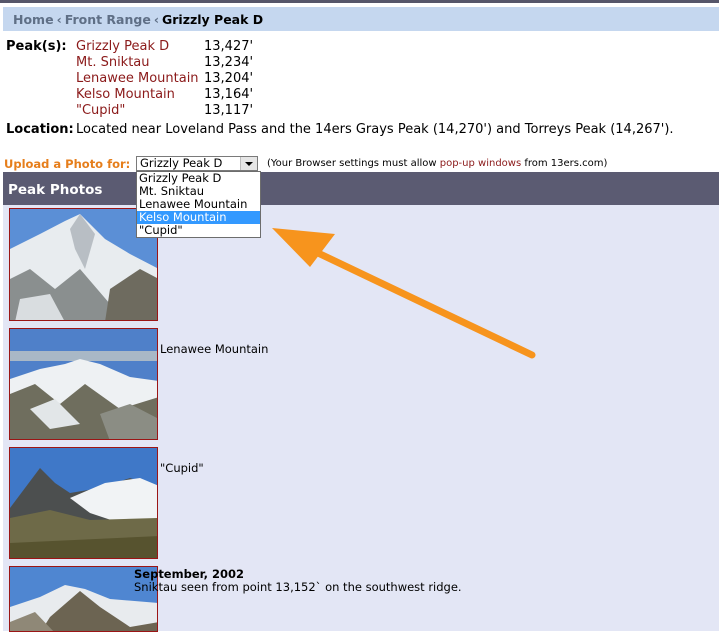 Image resolution: width=719 pixels, height=632 pixels. What do you see at coordinates (404, 293) in the screenshot?
I see `annotation-arrow-icon` at bounding box center [404, 293].